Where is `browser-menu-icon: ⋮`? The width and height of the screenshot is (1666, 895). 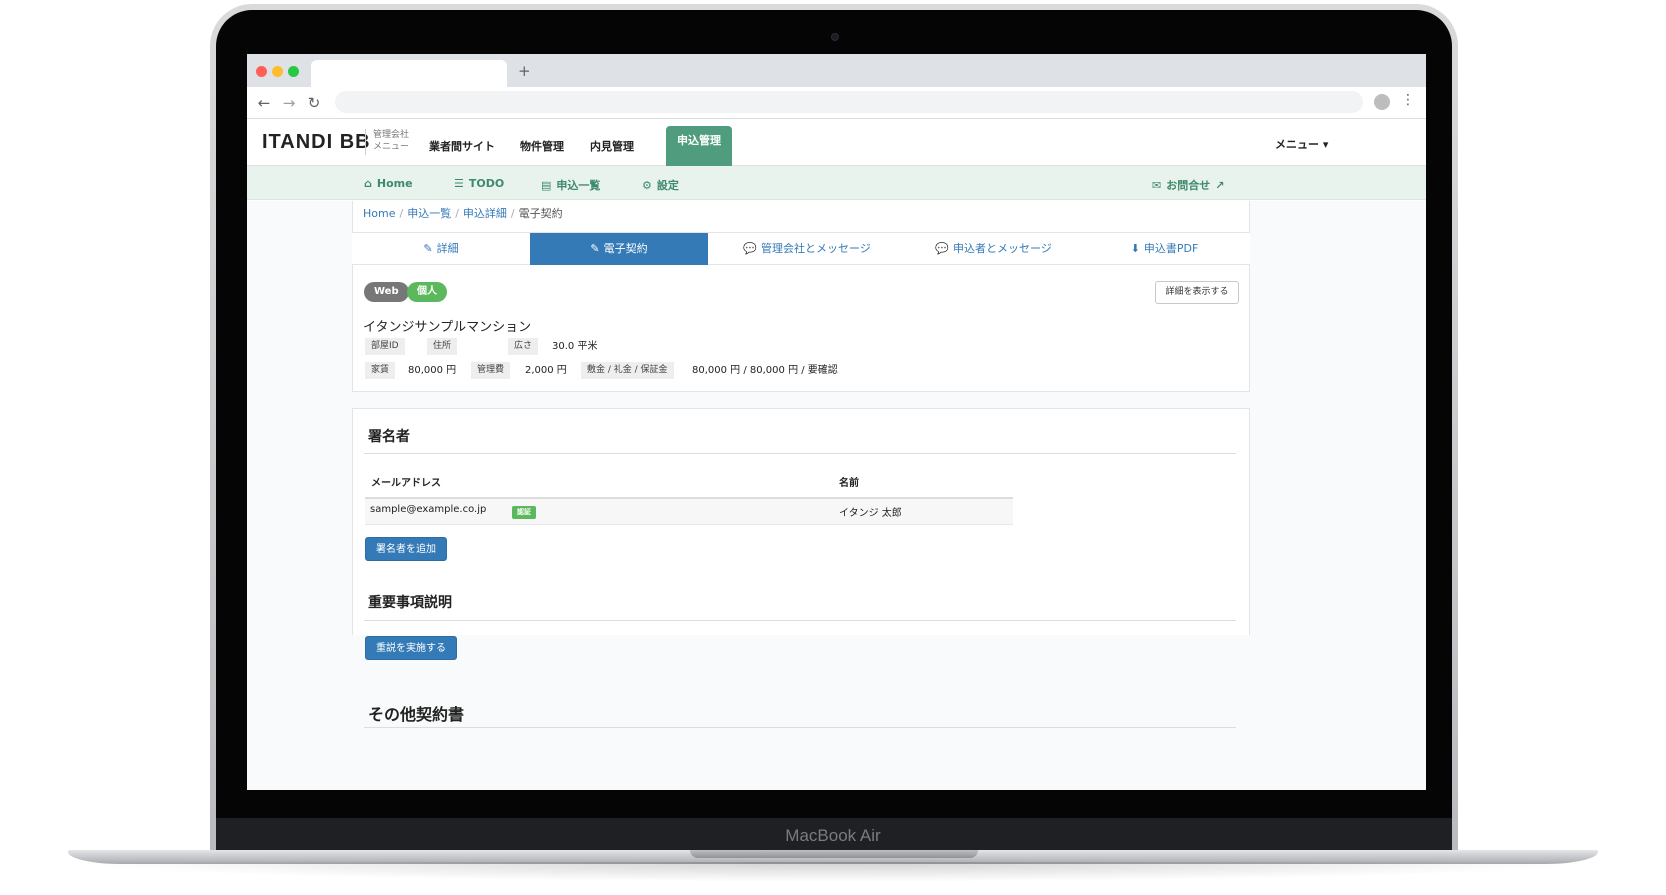
browser-menu-icon: ⋮ is located at coordinates (1408, 100).